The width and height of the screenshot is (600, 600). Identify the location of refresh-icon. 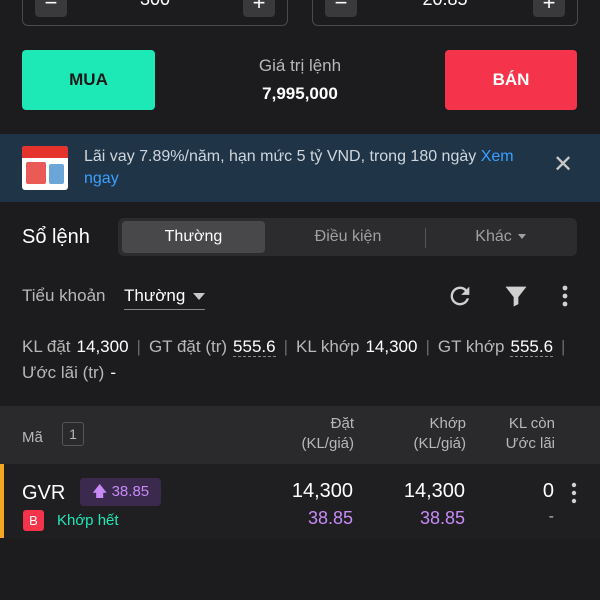
(460, 296).